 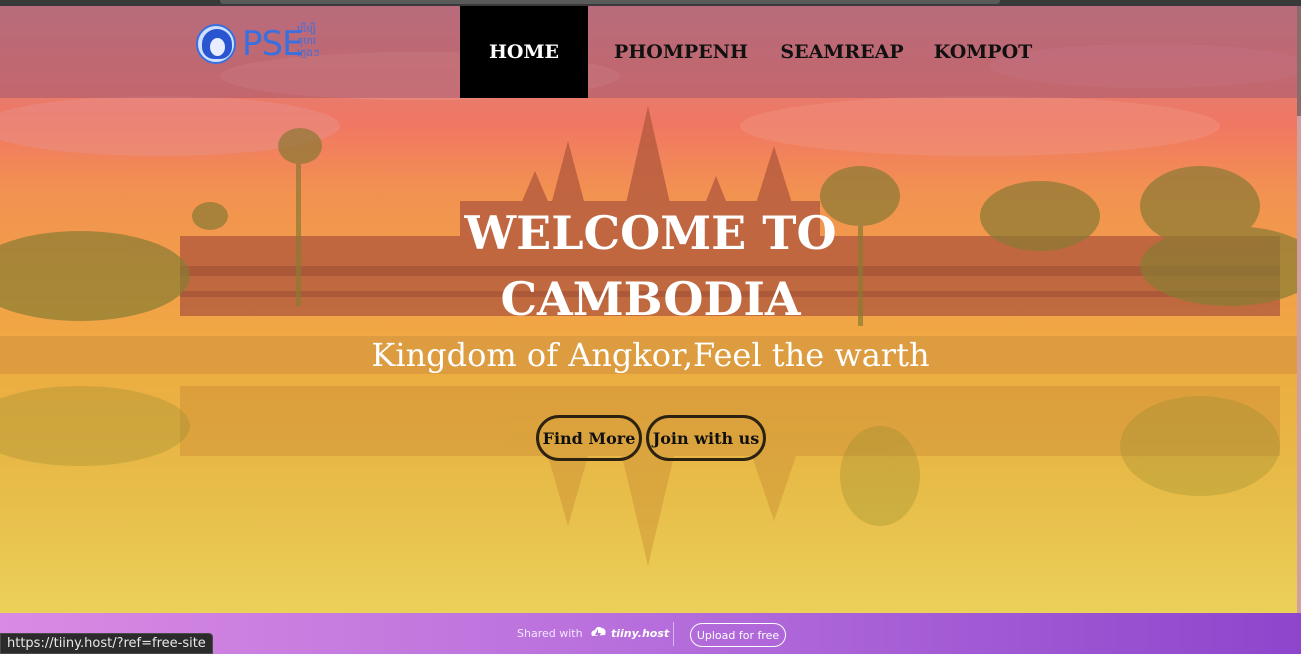 What do you see at coordinates (650, 355) in the screenshot?
I see `hero-subtitle: Kingdom of Angkor,Feel the warth` at bounding box center [650, 355].